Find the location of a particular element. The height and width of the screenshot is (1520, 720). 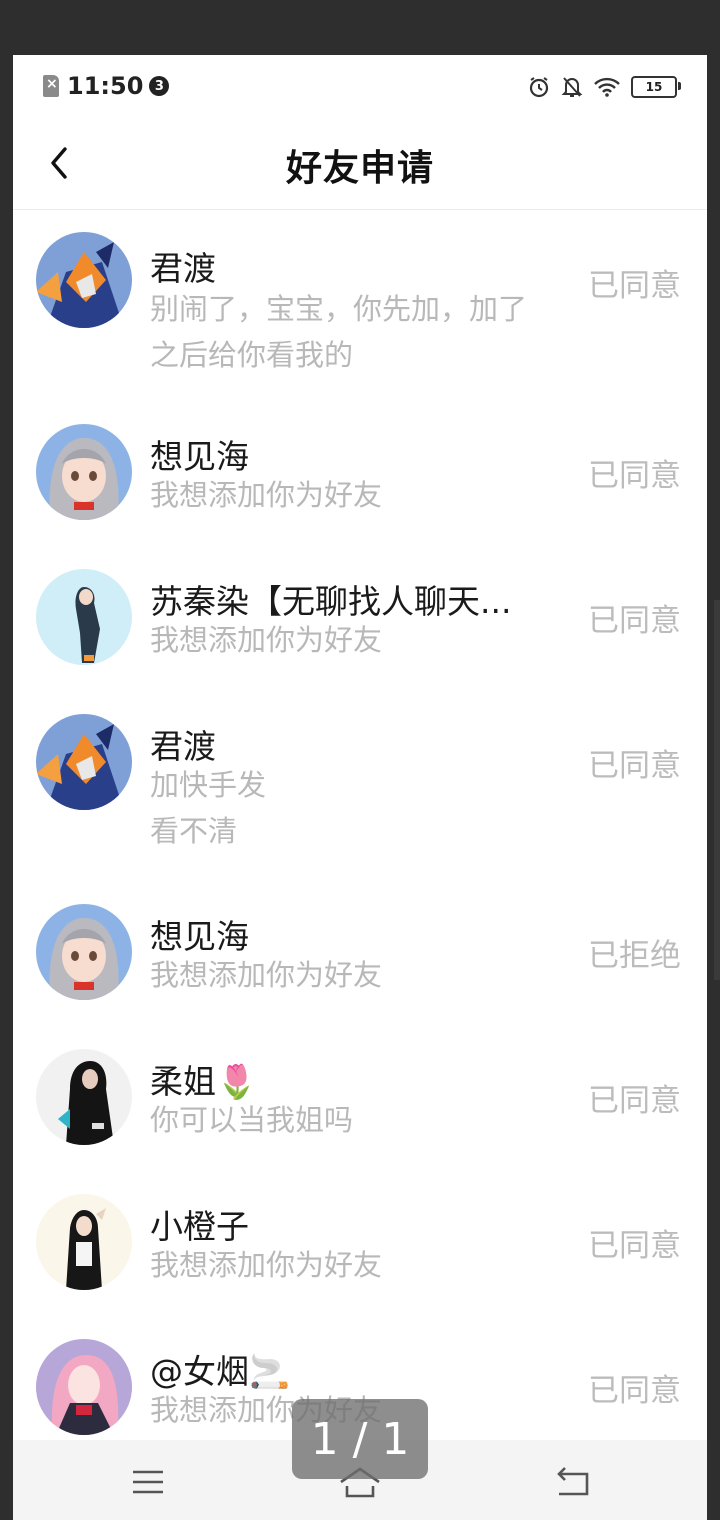

menu-button is located at coordinates (148, 1482).